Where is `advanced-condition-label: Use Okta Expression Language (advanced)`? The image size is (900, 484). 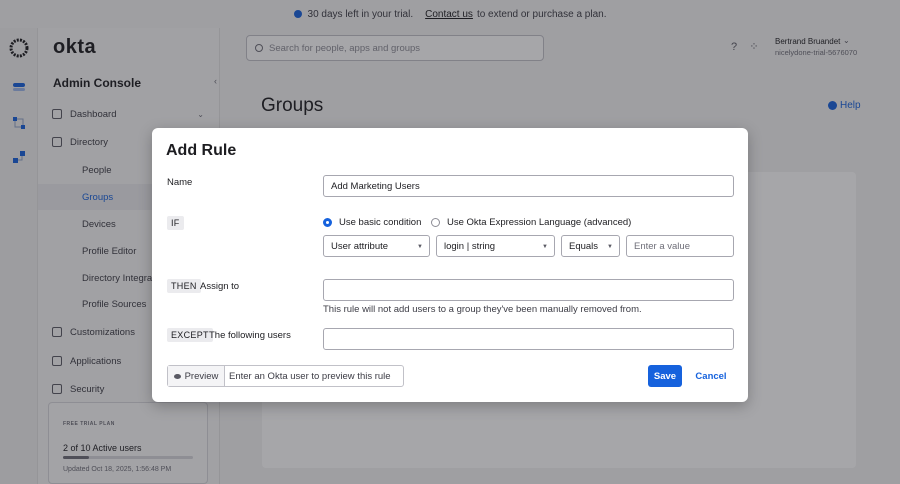
advanced-condition-label: Use Okta Expression Language (advanced) is located at coordinates (539, 222).